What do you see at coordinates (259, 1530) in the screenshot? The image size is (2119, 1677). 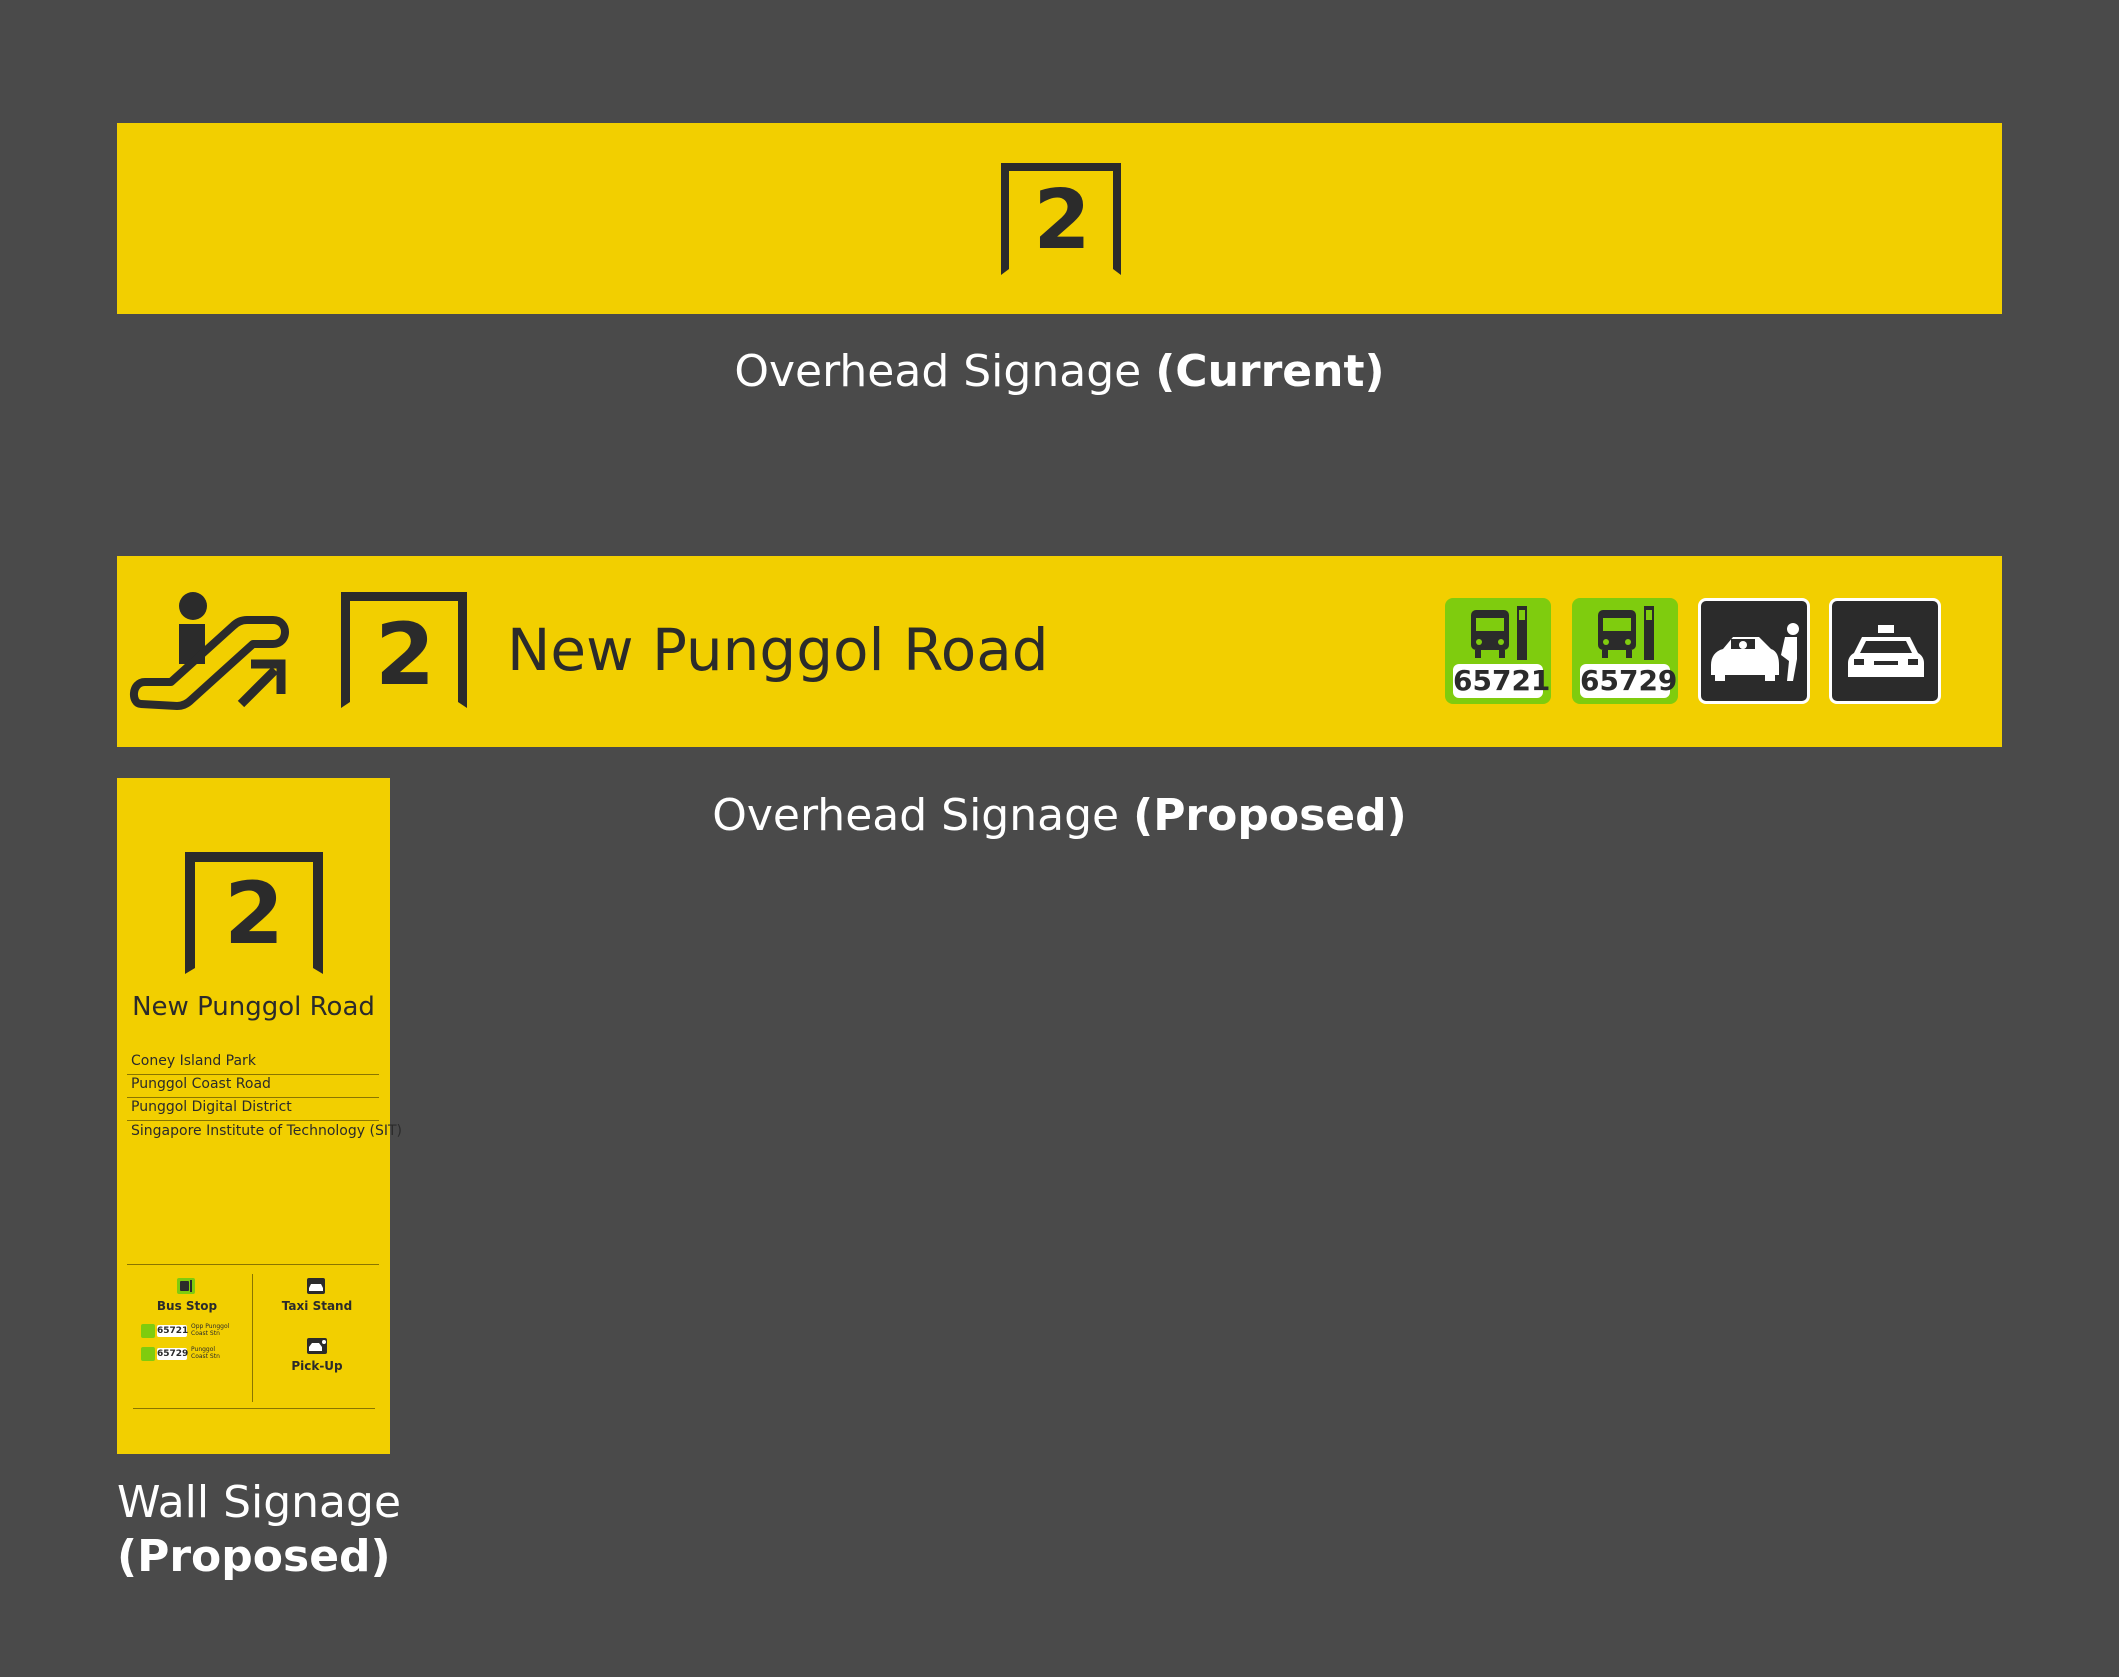 I see `caption-wall: Wall Signage (Proposed)` at bounding box center [259, 1530].